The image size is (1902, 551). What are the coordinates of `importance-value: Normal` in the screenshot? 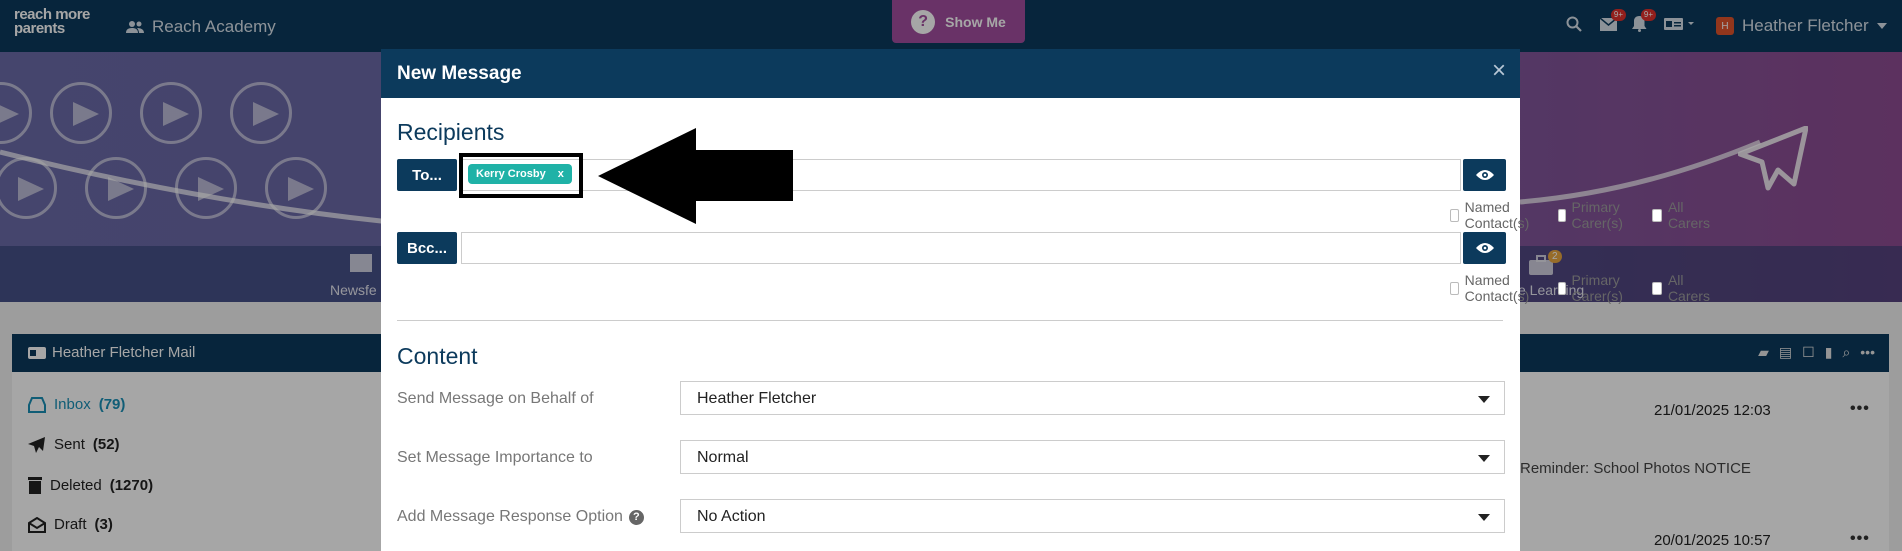 It's located at (723, 457).